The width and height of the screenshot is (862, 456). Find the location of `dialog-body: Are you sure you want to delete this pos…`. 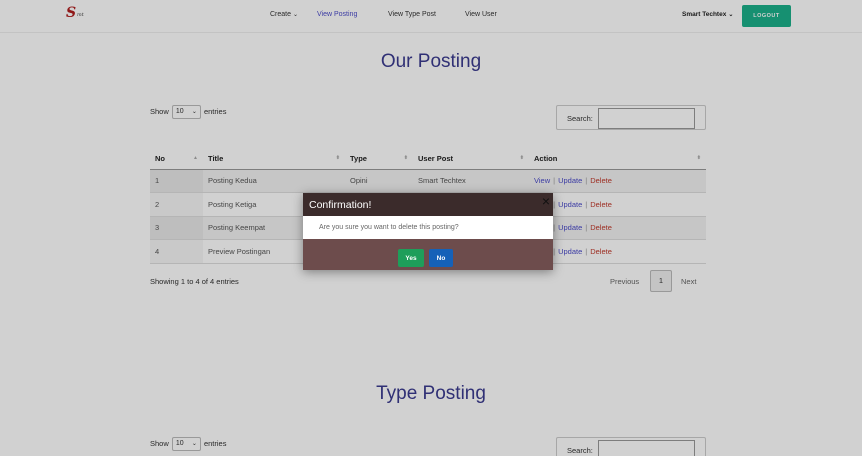

dialog-body: Are you sure you want to delete this pos… is located at coordinates (428, 227).